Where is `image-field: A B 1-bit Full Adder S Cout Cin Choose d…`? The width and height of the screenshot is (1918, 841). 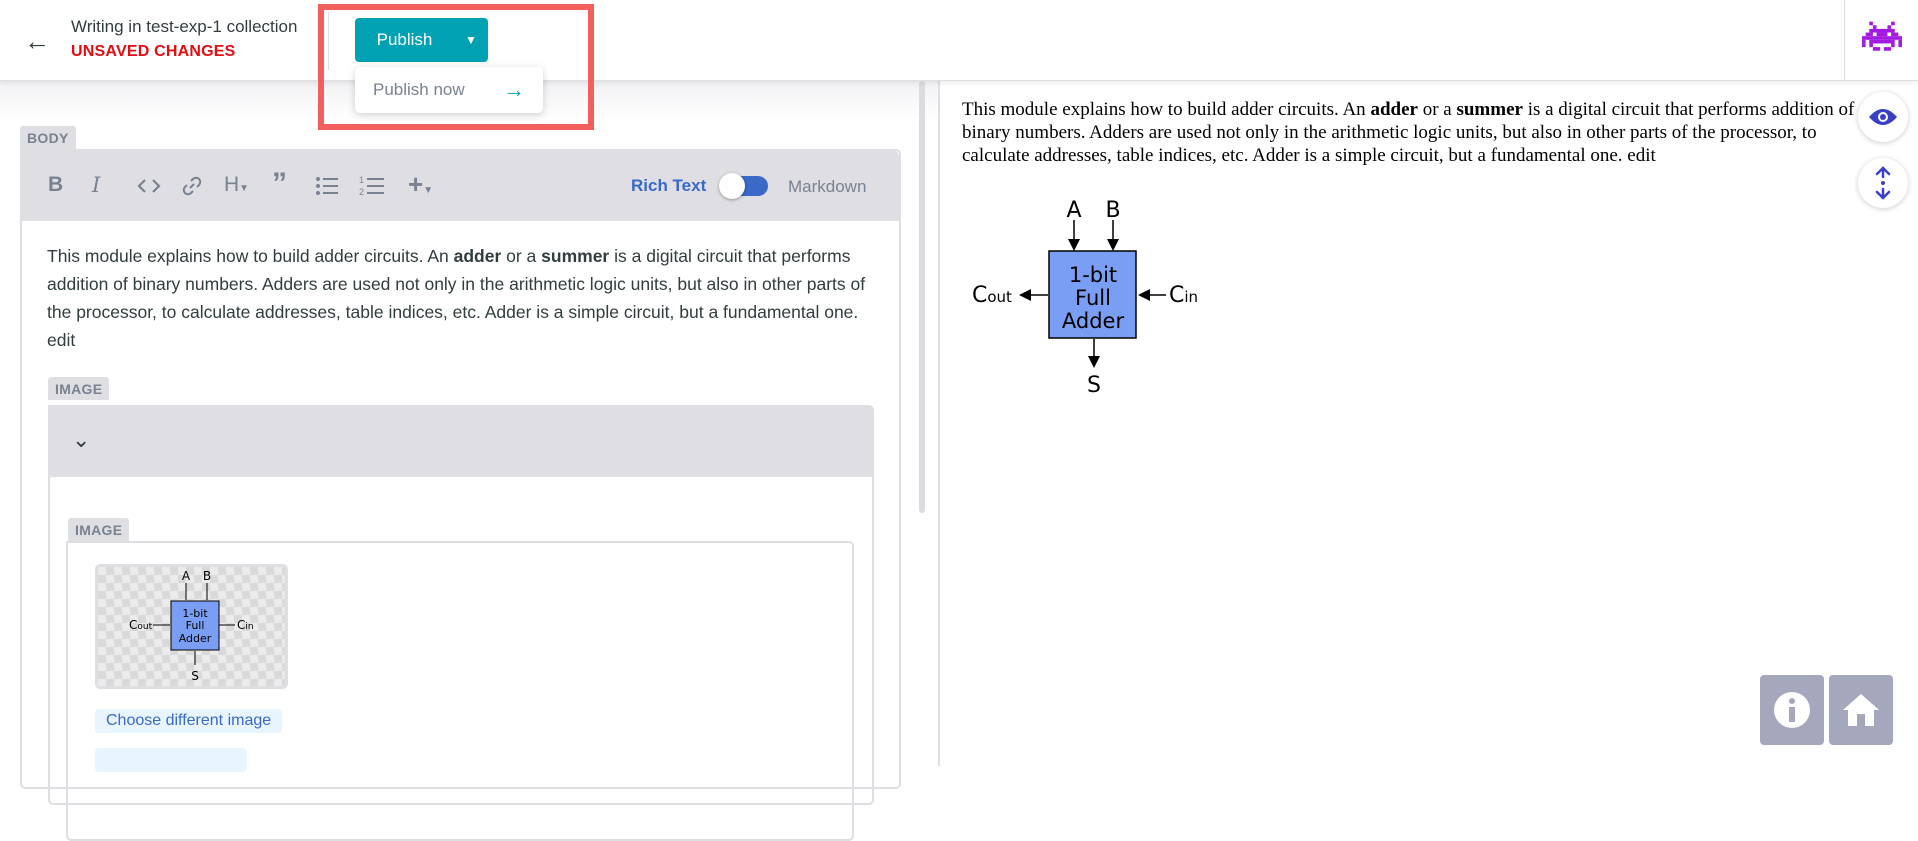
image-field: A B 1-bit Full Adder S Cout Cin Choose d… is located at coordinates (460, 691).